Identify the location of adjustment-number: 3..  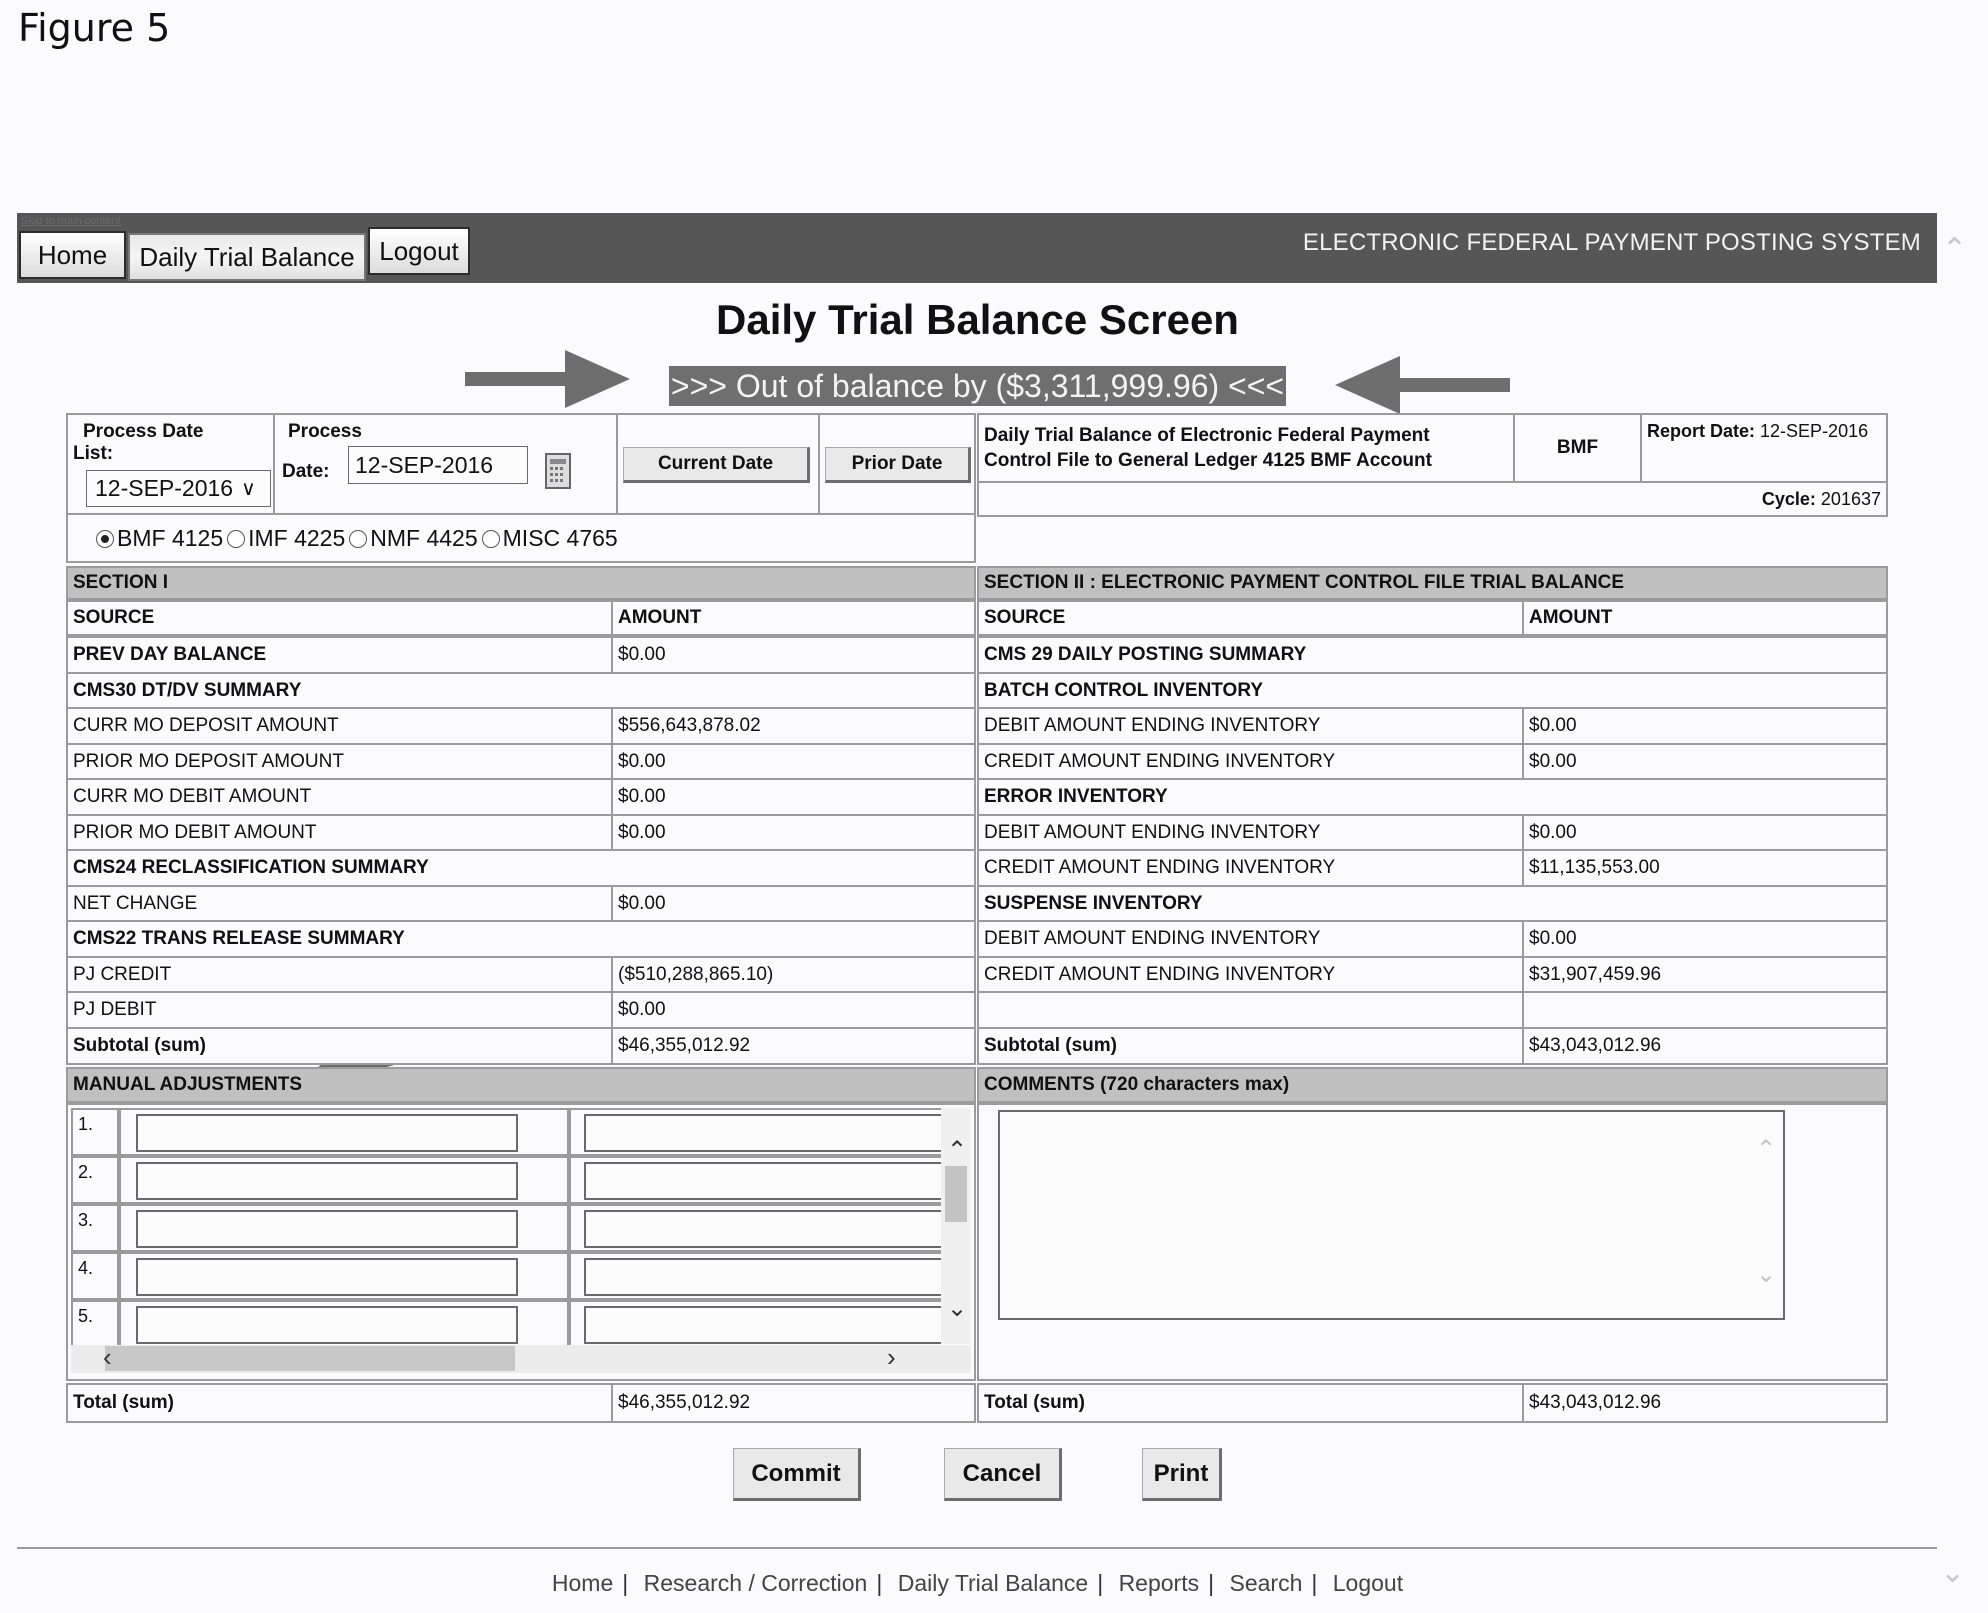
(95, 1228).